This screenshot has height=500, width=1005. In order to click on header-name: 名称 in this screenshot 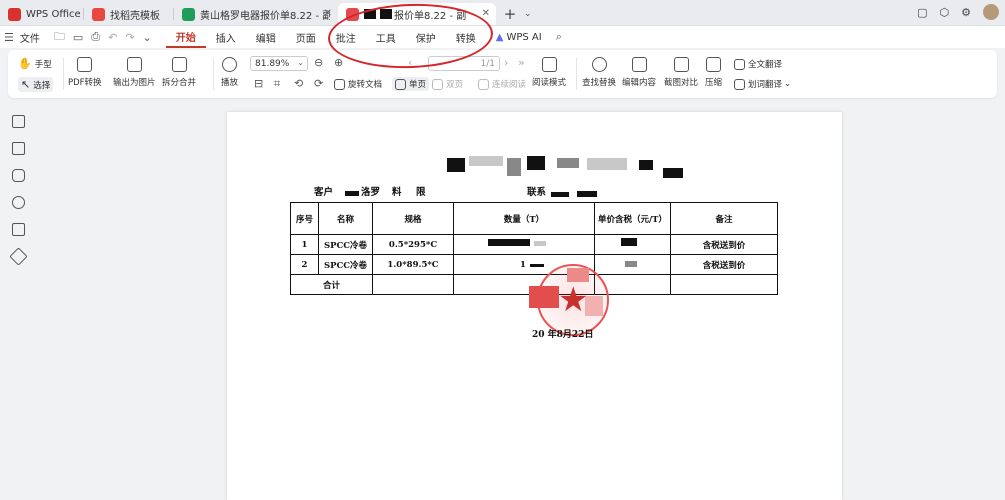, I will do `click(345, 218)`.